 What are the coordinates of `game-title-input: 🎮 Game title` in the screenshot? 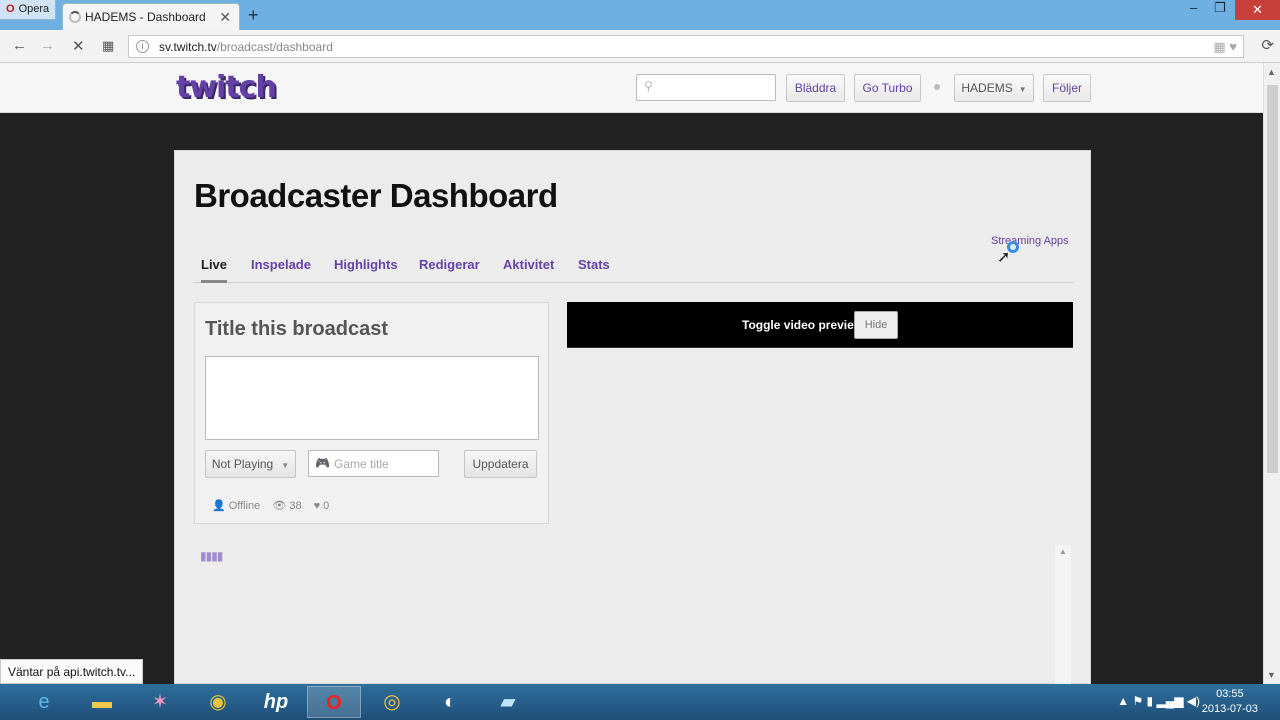 It's located at (373, 463).